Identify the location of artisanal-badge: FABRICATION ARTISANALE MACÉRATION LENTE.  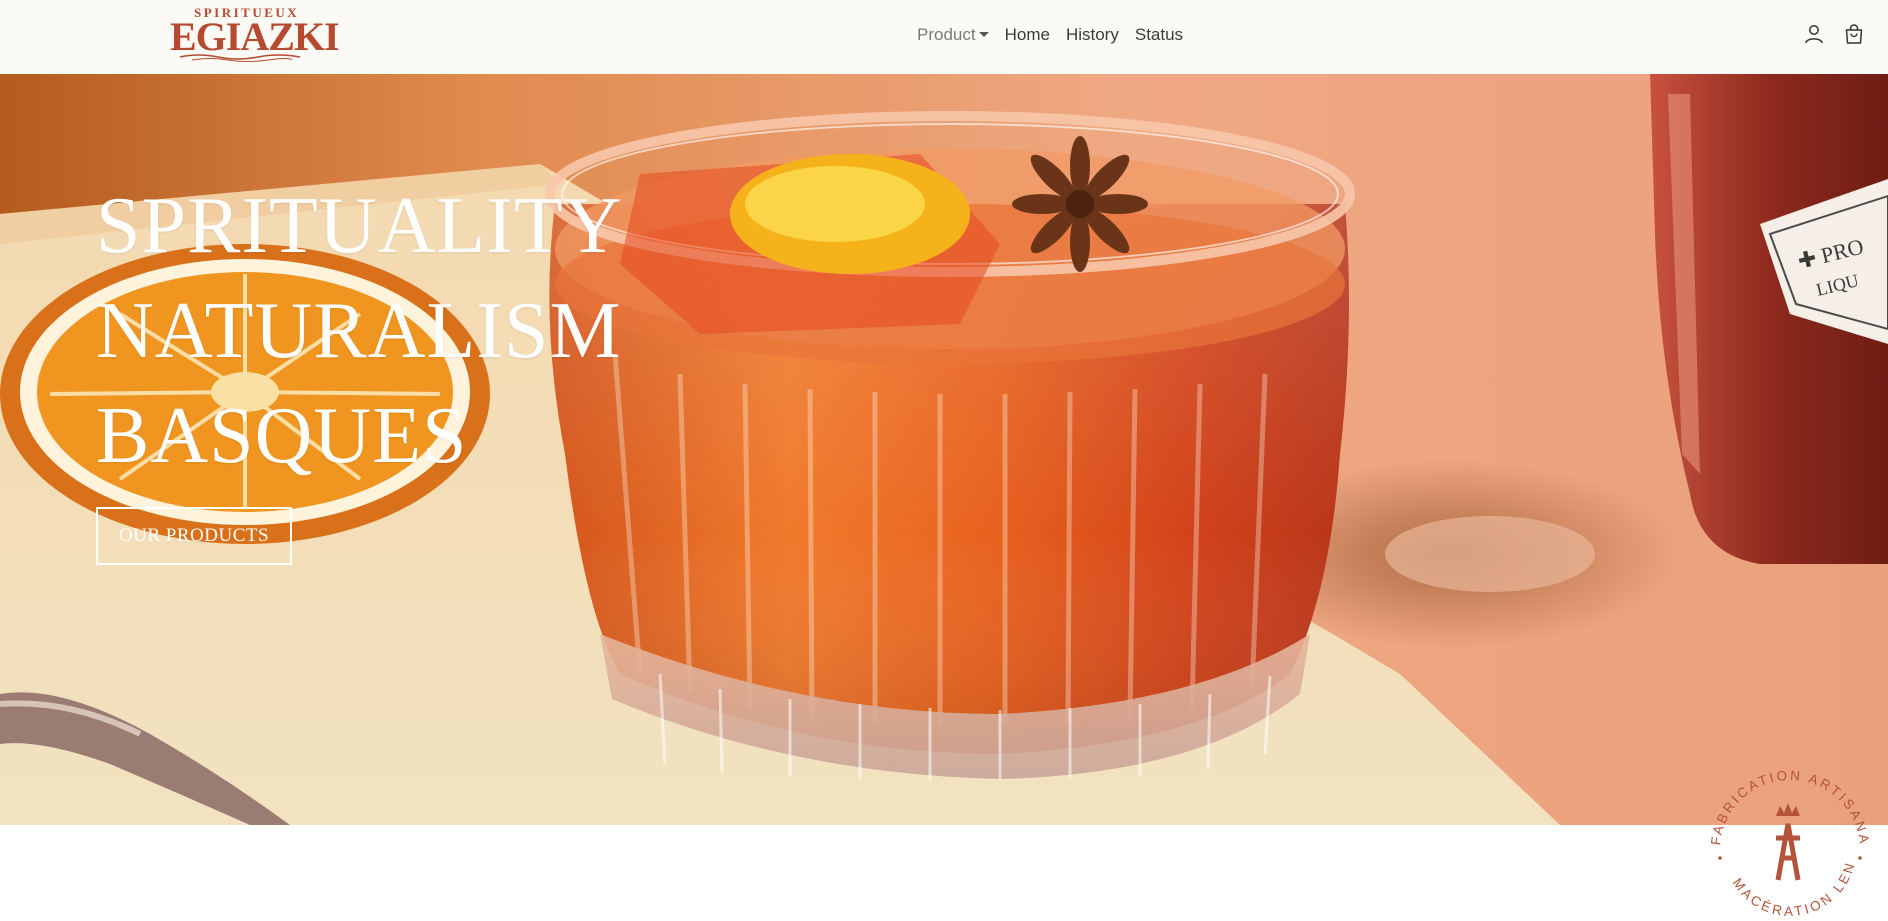
(1788, 835).